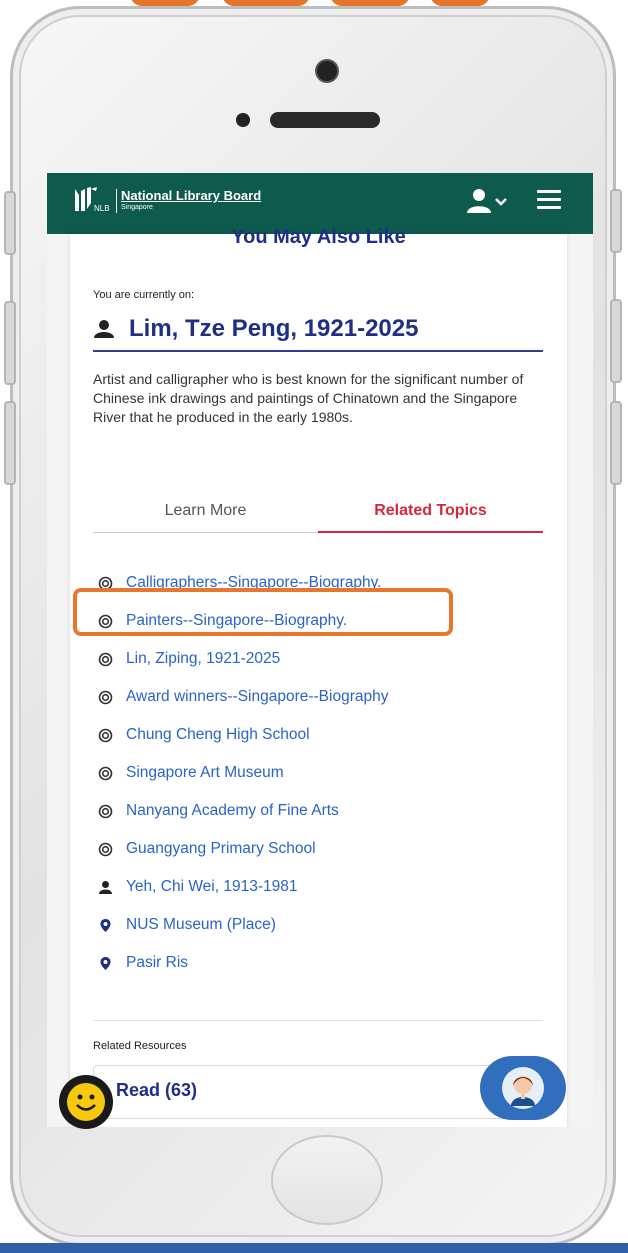 This screenshot has height=1253, width=628. I want to click on logo-divider, so click(116, 201).